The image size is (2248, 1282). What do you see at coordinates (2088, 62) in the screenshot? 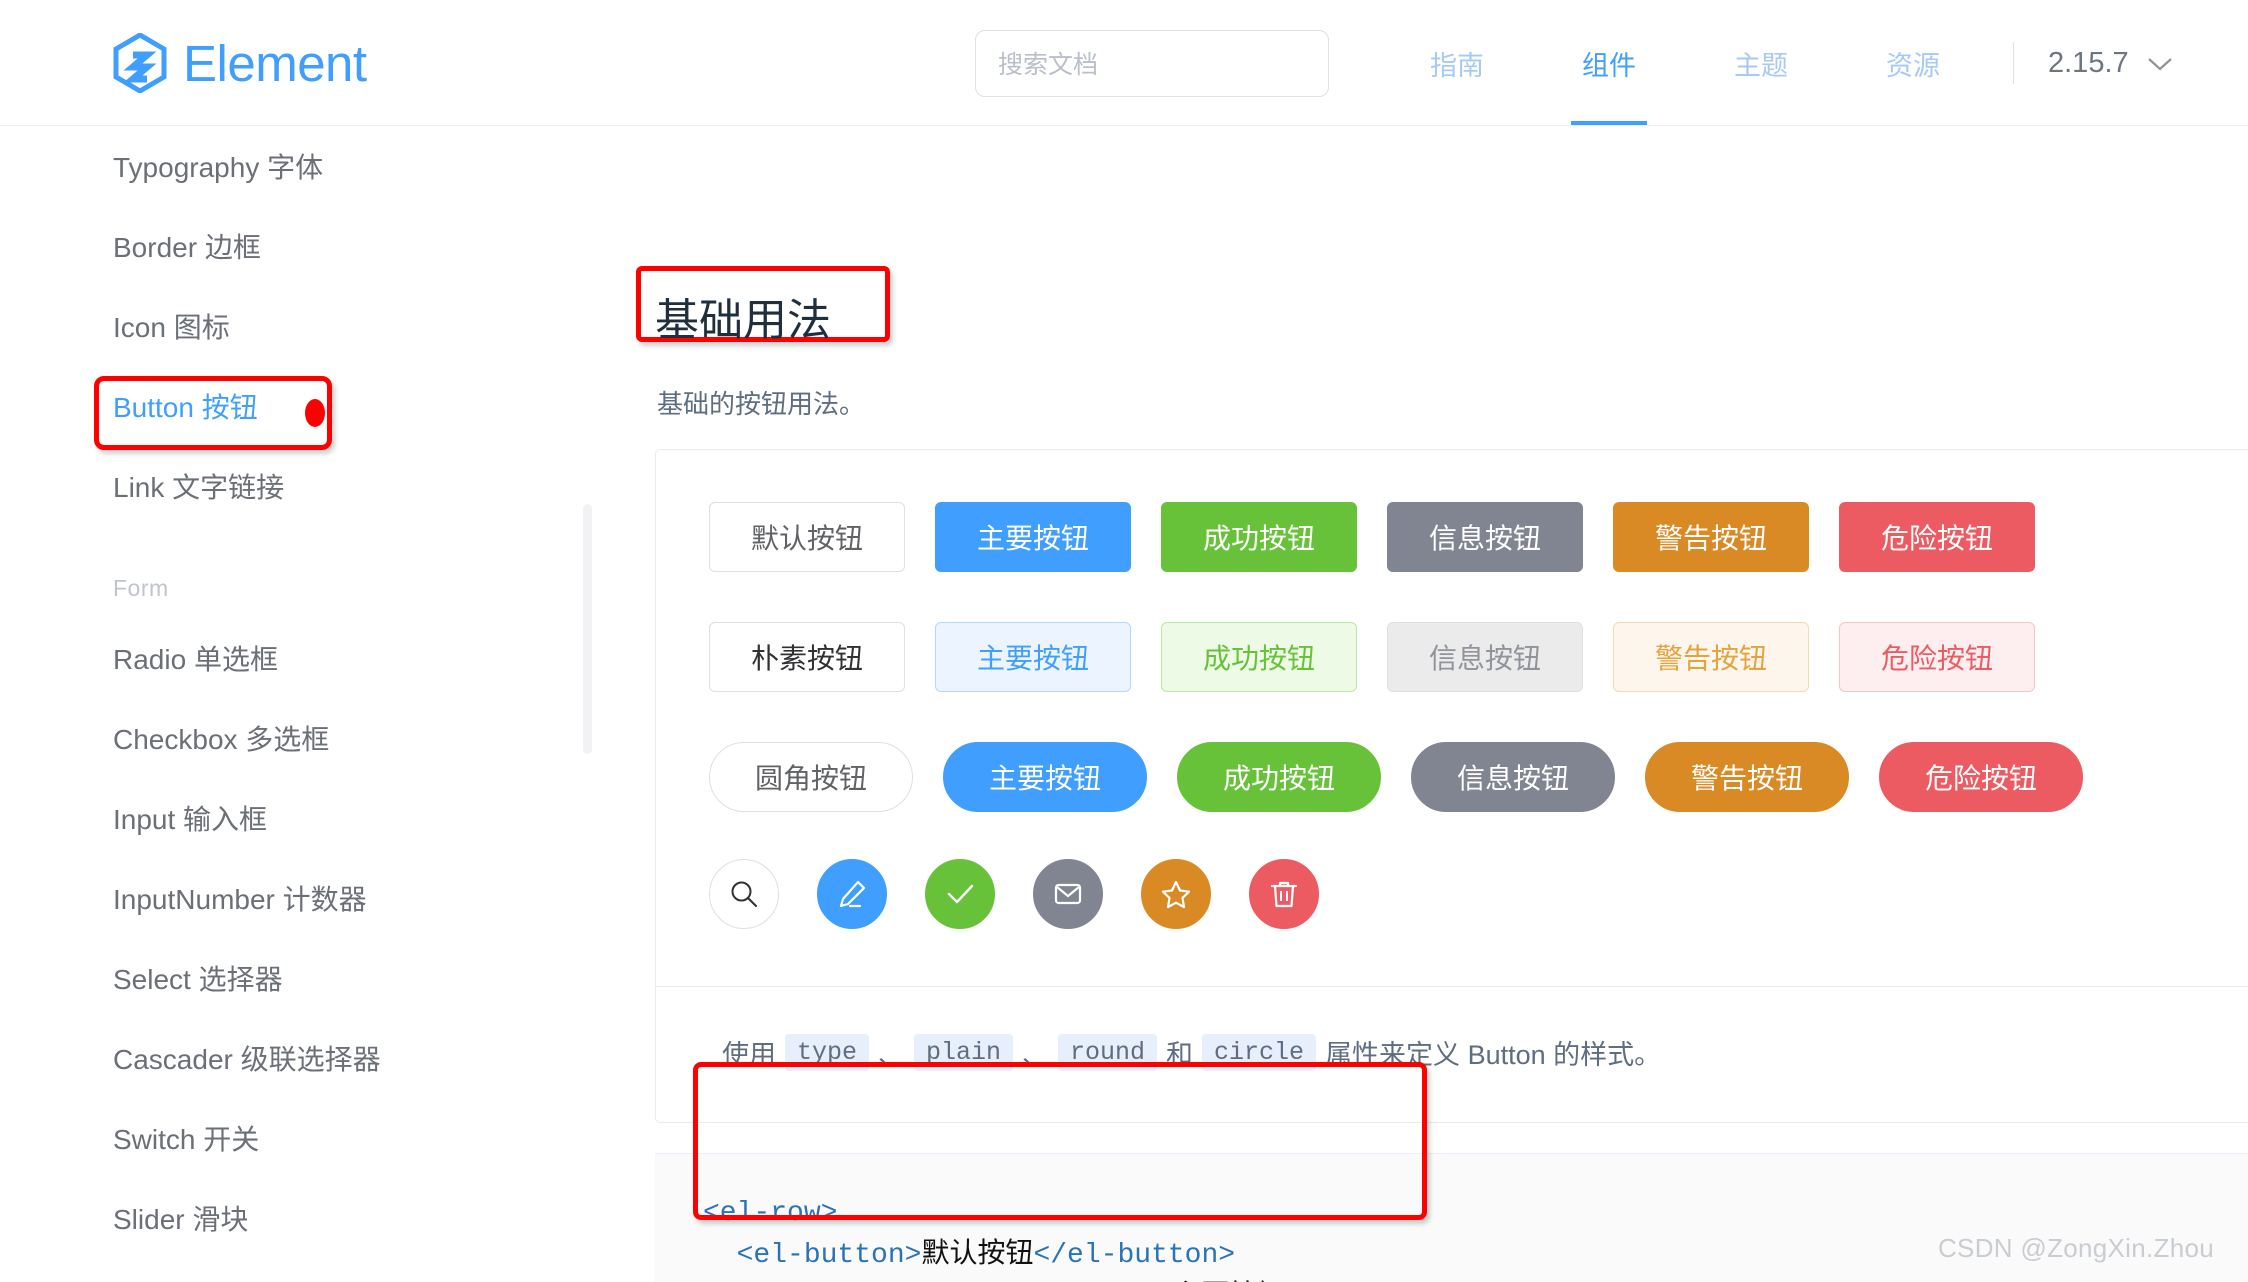
I see `version-label: 2.15.7` at bounding box center [2088, 62].